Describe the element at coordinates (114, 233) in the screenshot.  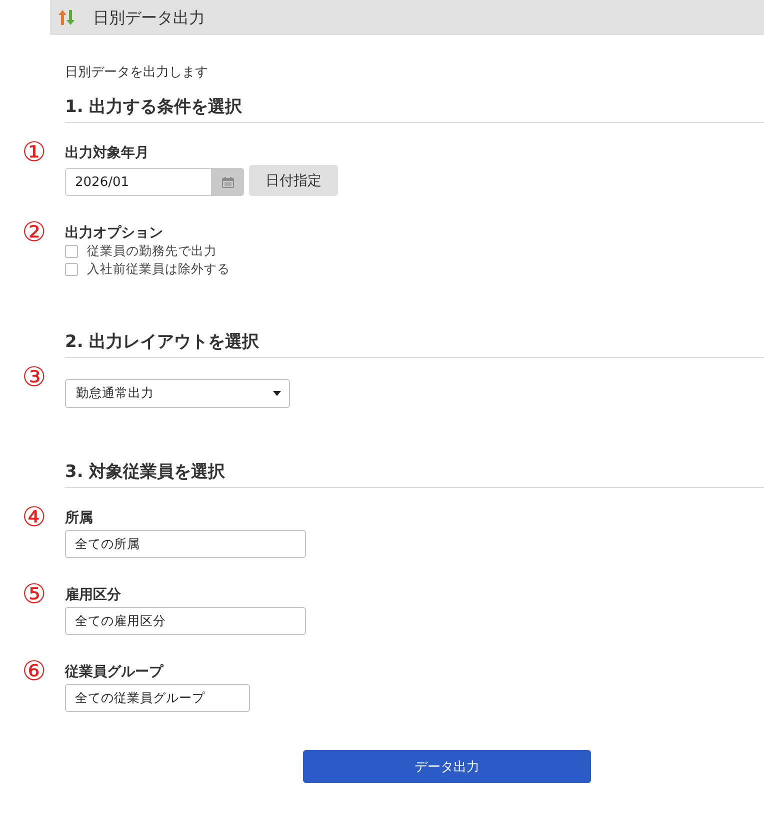
I see `field-label: 出力オプション` at that location.